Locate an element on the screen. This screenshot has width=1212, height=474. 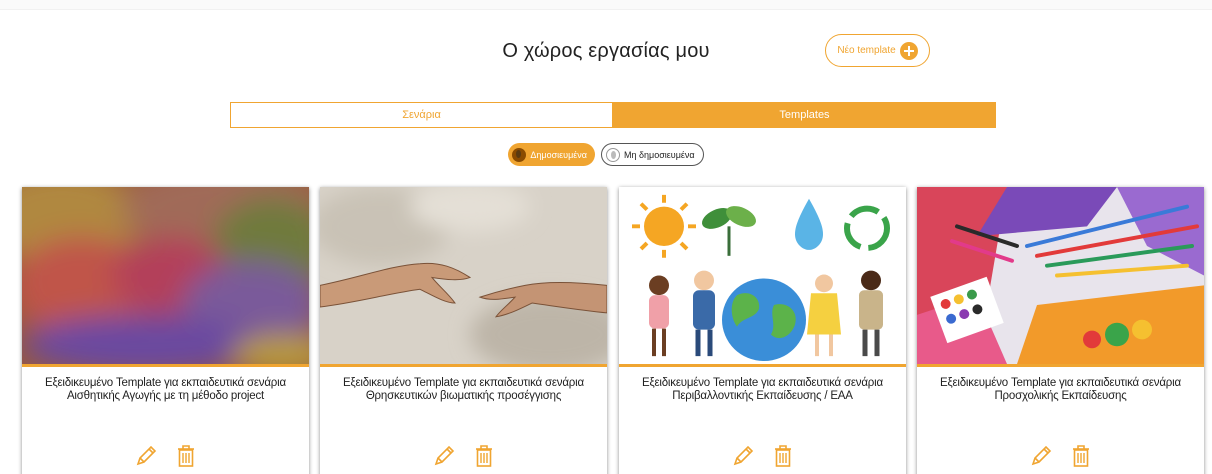
filter-published-label: Δημοσιευμένα is located at coordinates (558, 154).